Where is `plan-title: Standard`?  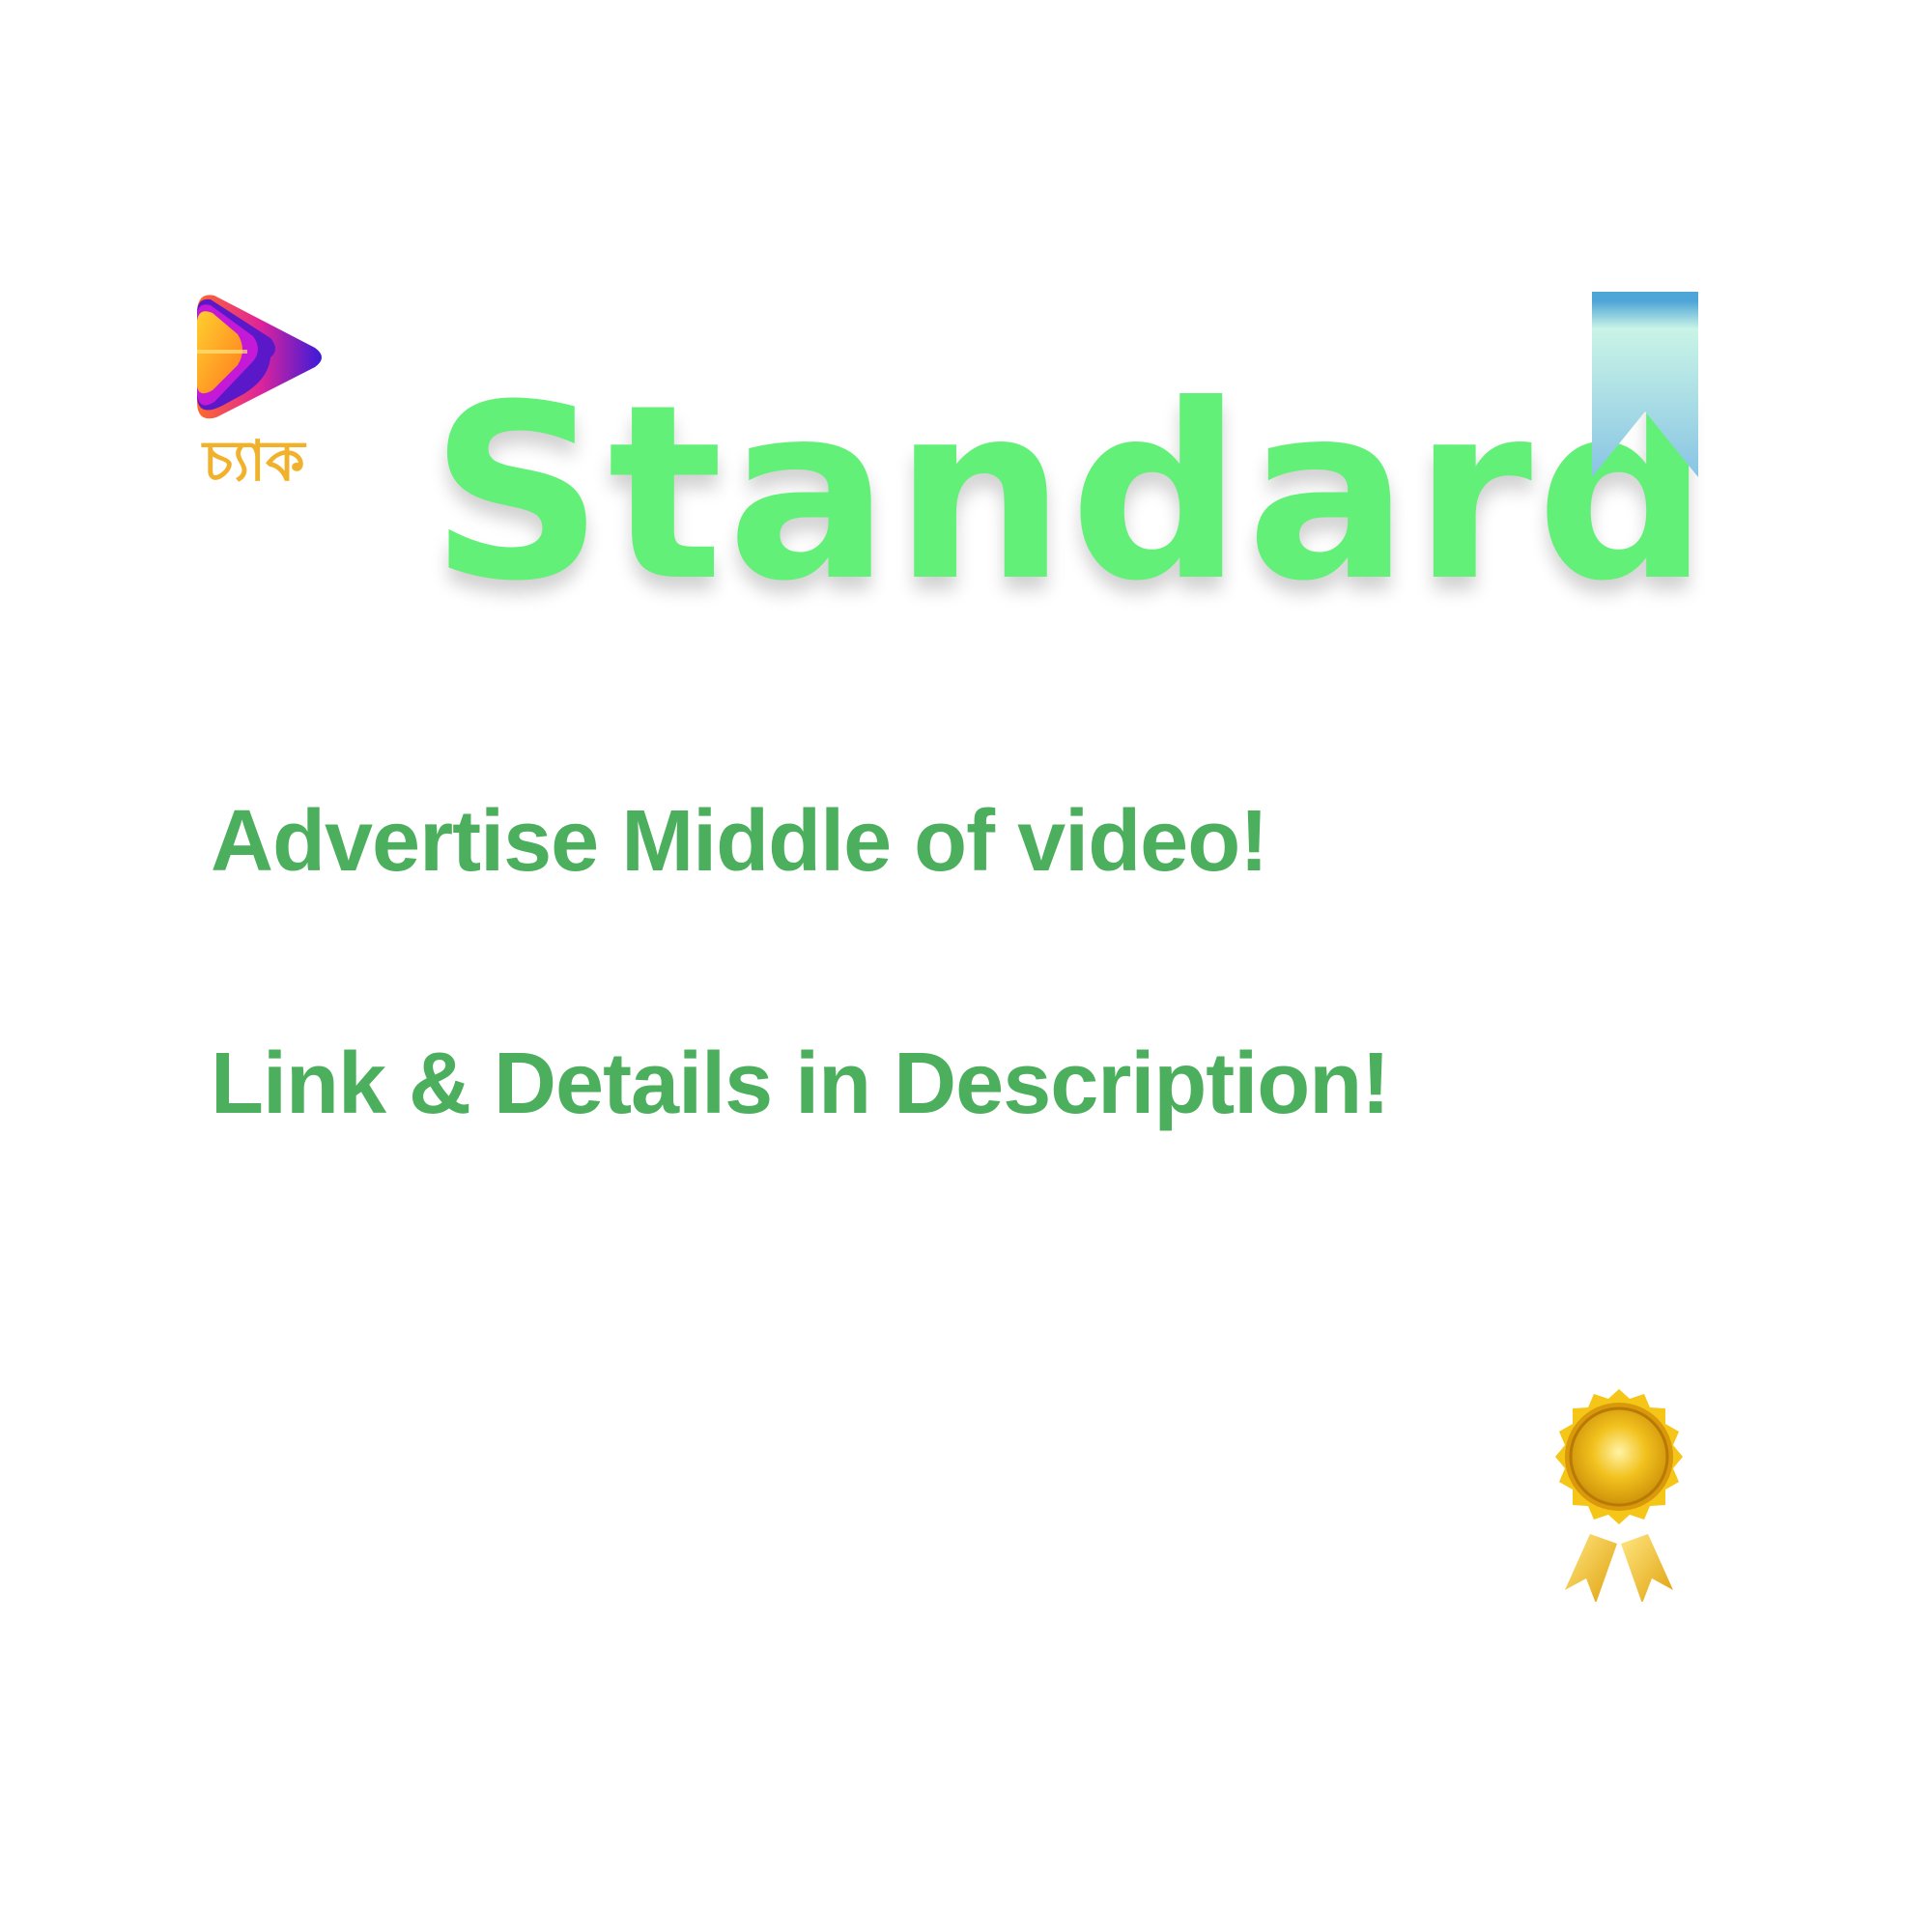 plan-title: Standard is located at coordinates (1072, 493).